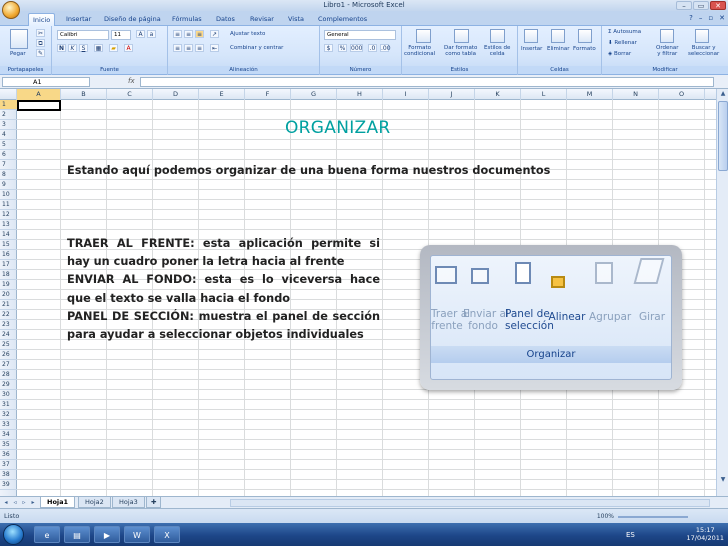 The height and width of the screenshot is (546, 728). What do you see at coordinates (78, 19) in the screenshot?
I see `tab-insertar: Insertar` at bounding box center [78, 19].